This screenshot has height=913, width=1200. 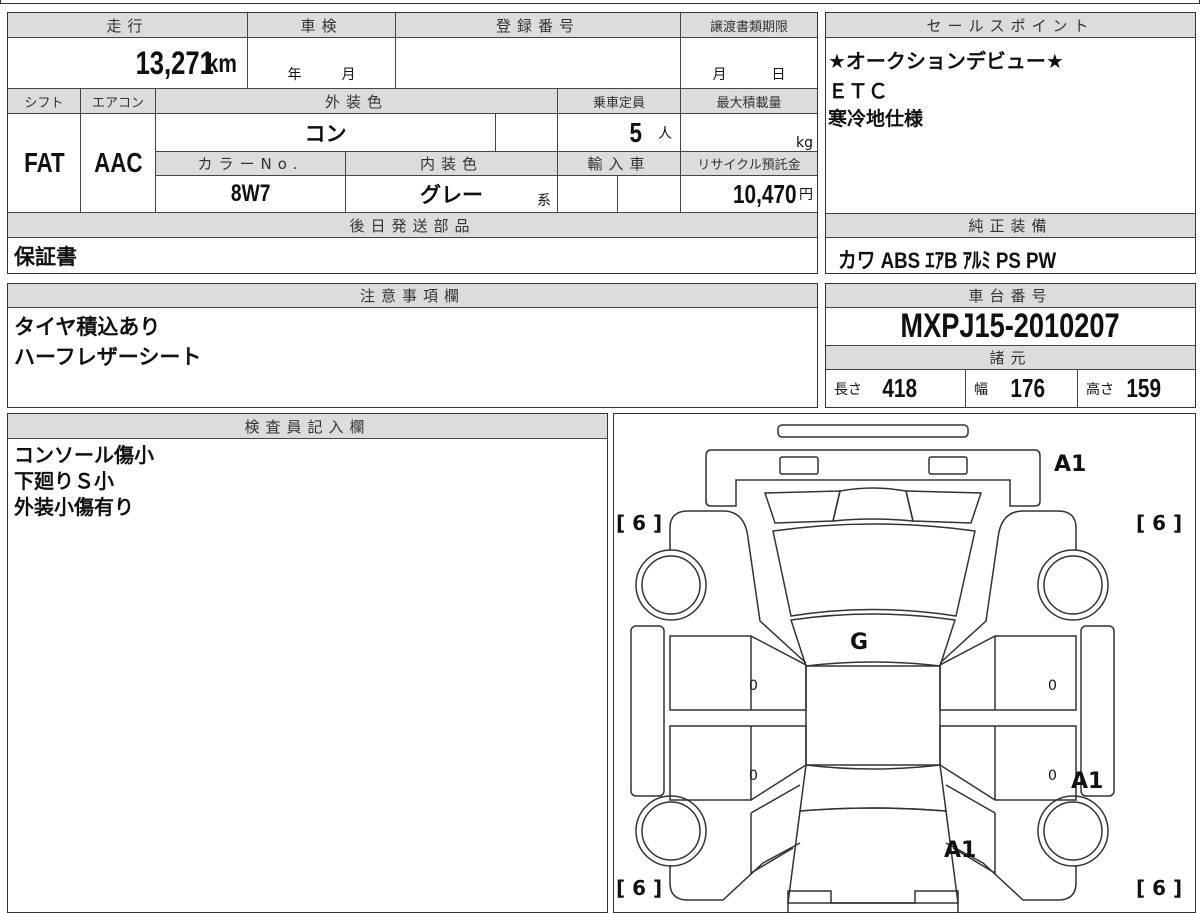 What do you see at coordinates (294, 75) in the screenshot?
I see `year-label: 年` at bounding box center [294, 75].